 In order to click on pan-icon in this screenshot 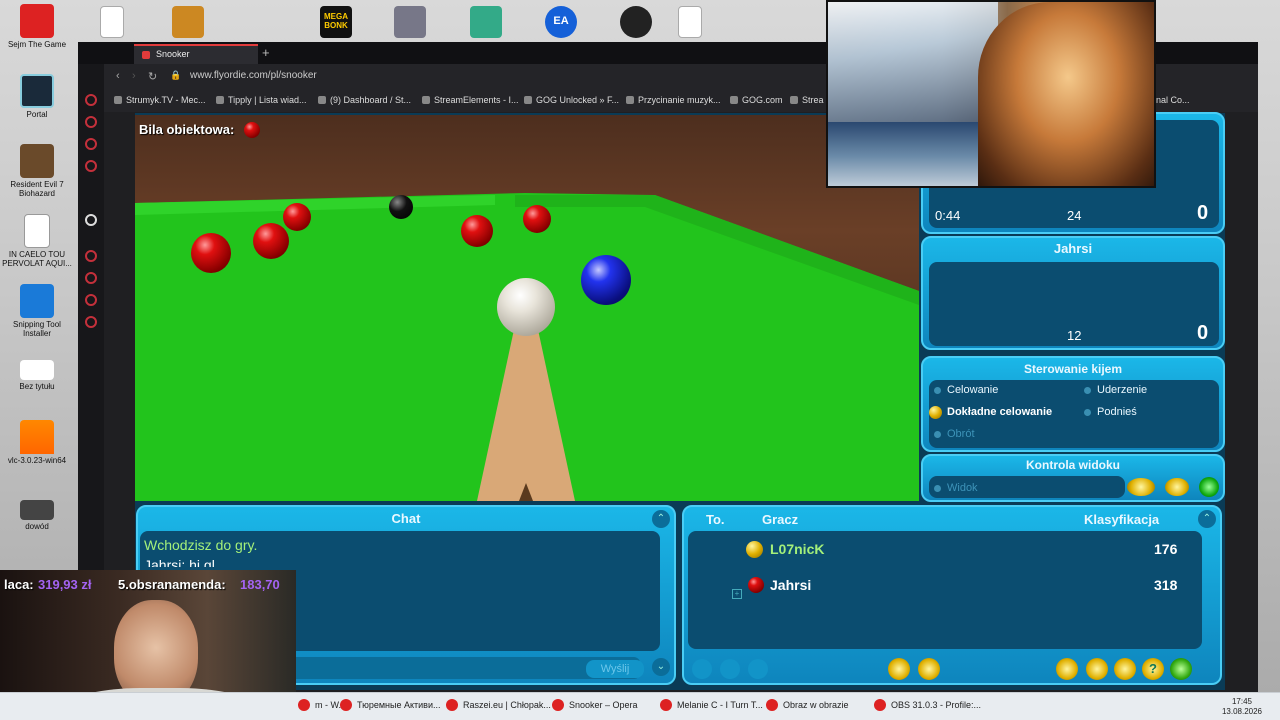, I will do `click(1177, 487)`.